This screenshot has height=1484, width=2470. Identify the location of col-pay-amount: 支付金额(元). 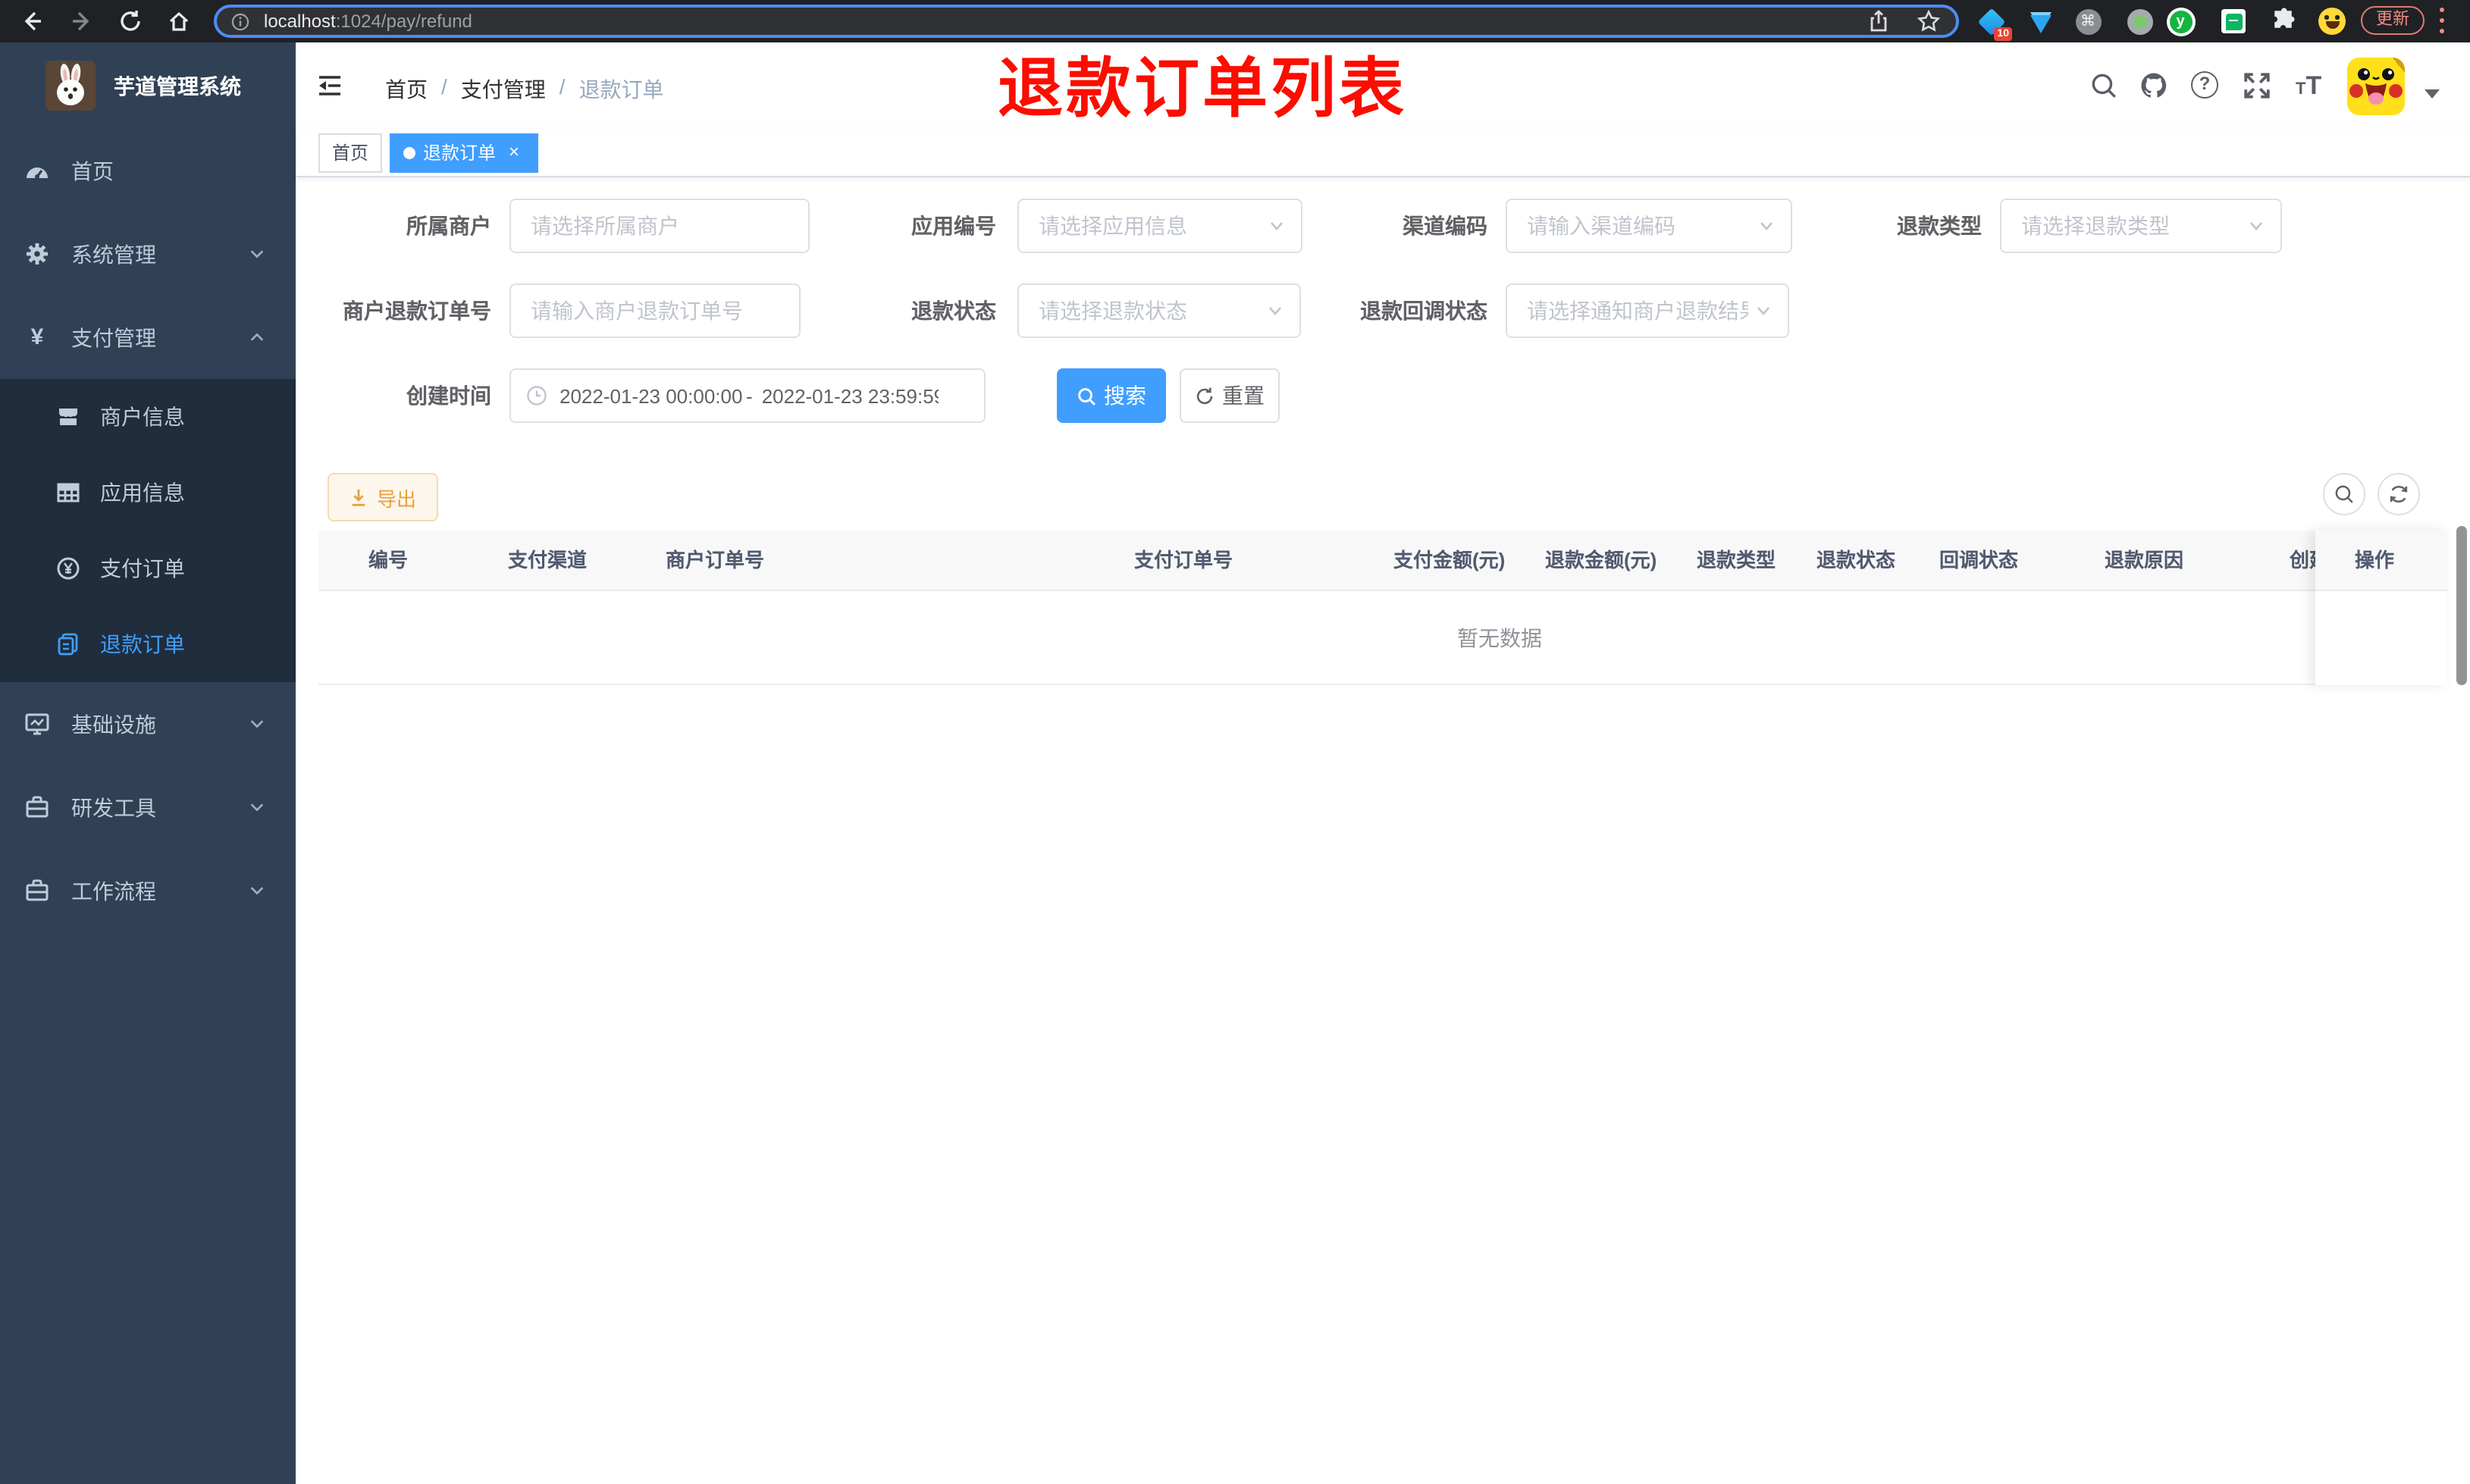
(1449, 560).